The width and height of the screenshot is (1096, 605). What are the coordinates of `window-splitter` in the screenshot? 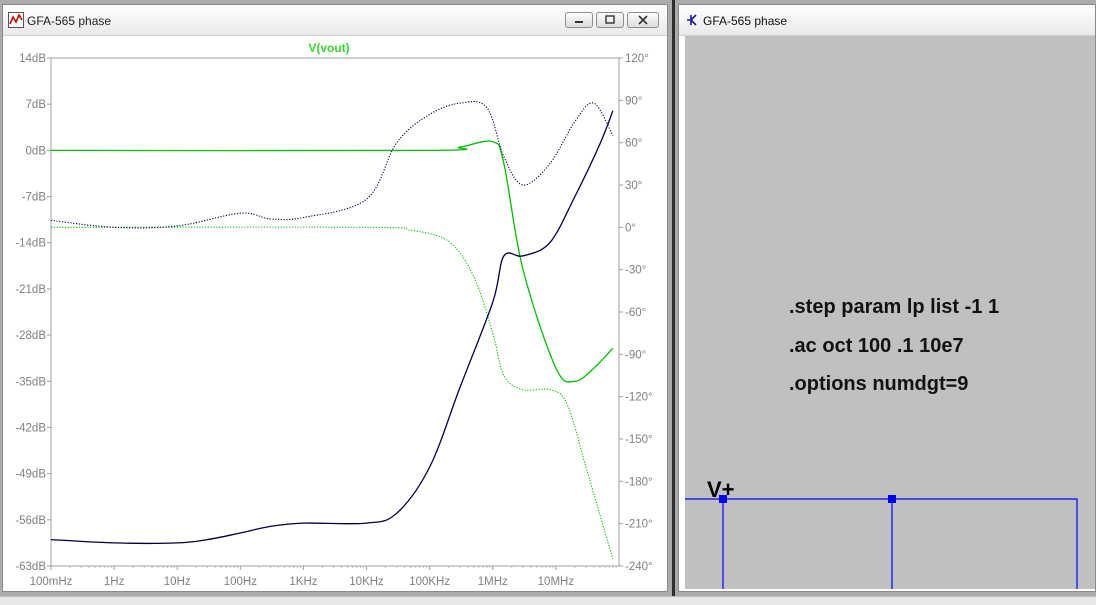 It's located at (673, 302).